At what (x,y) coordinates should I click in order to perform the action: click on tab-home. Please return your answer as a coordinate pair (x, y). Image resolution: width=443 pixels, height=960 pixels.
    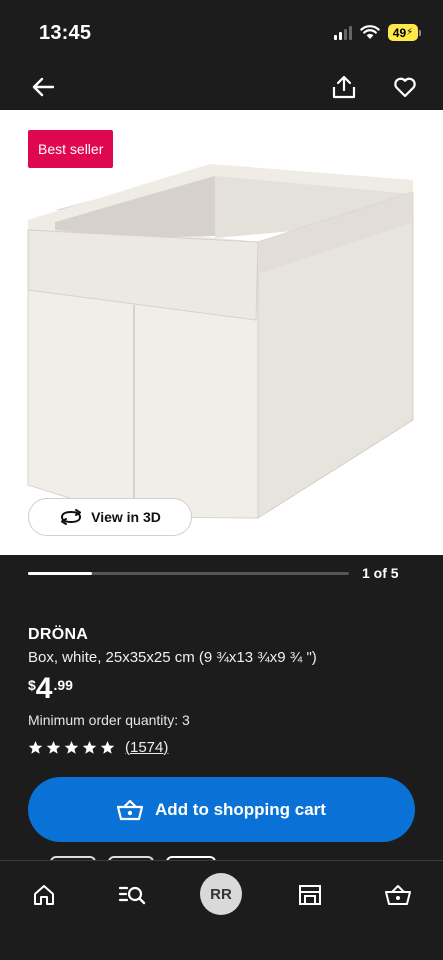
    Looking at the image, I should click on (44, 895).